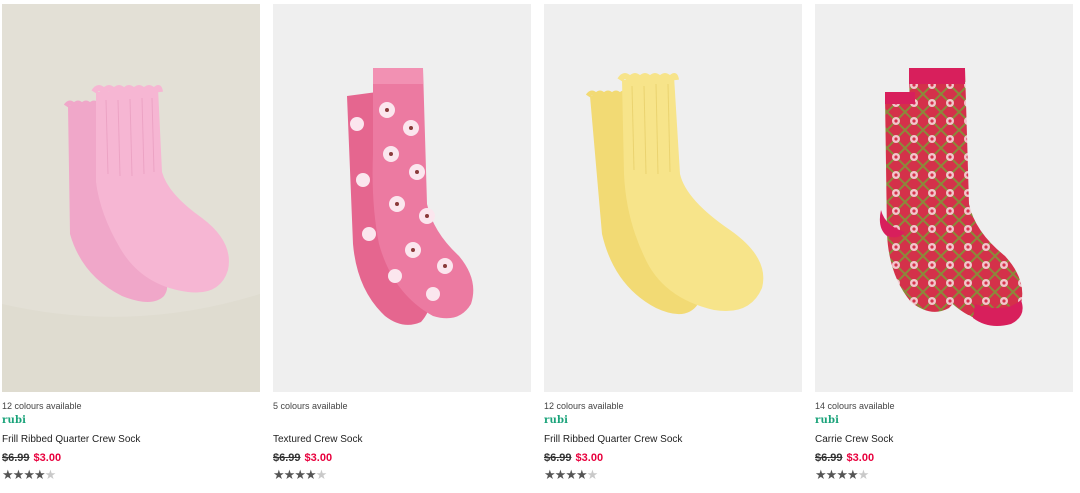  Describe the element at coordinates (854, 439) in the screenshot. I see `product-name: Carrie Crew Sock` at that location.